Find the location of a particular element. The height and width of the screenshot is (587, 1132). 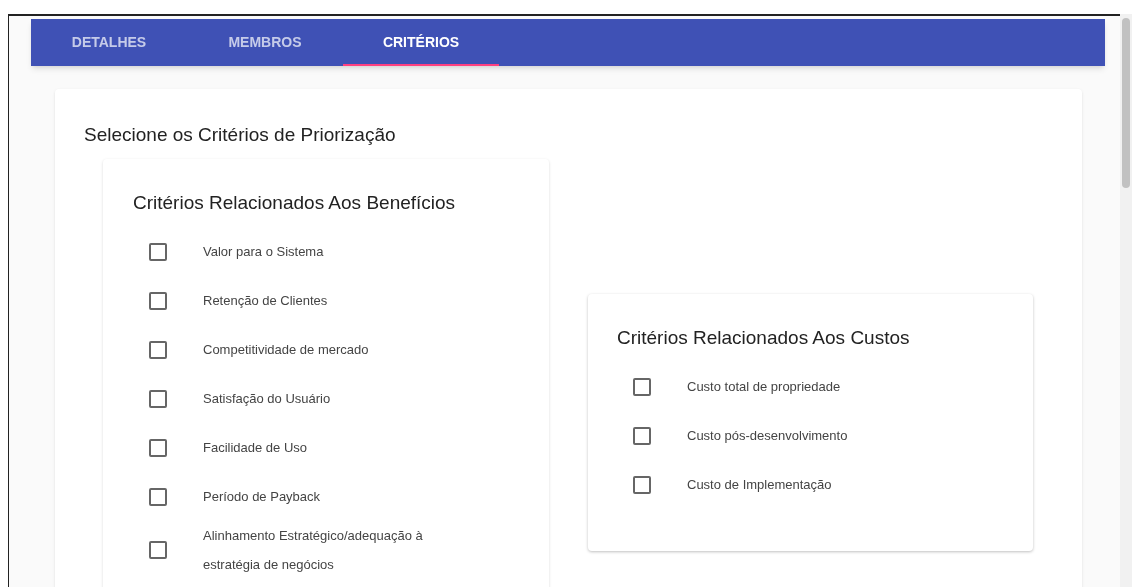

checkbox-label: Retenção de Clientes is located at coordinates (266, 301).